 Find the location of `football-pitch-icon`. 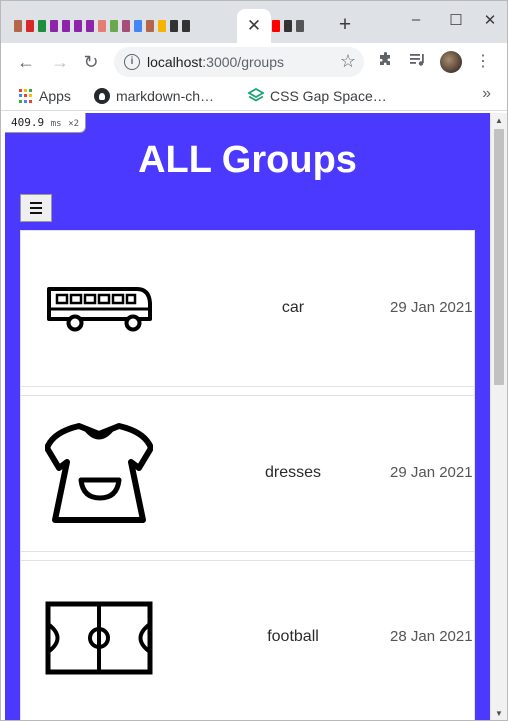

football-pitch-icon is located at coordinates (99, 640).